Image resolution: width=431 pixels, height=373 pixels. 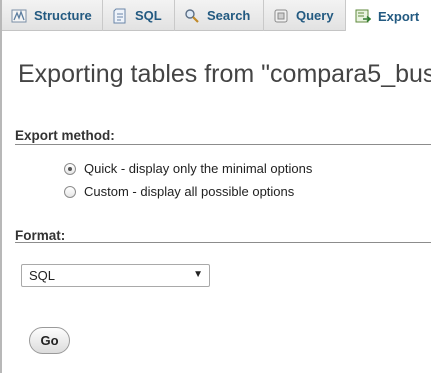 What do you see at coordinates (399, 16) in the screenshot?
I see `tab-export-label: Export` at bounding box center [399, 16].